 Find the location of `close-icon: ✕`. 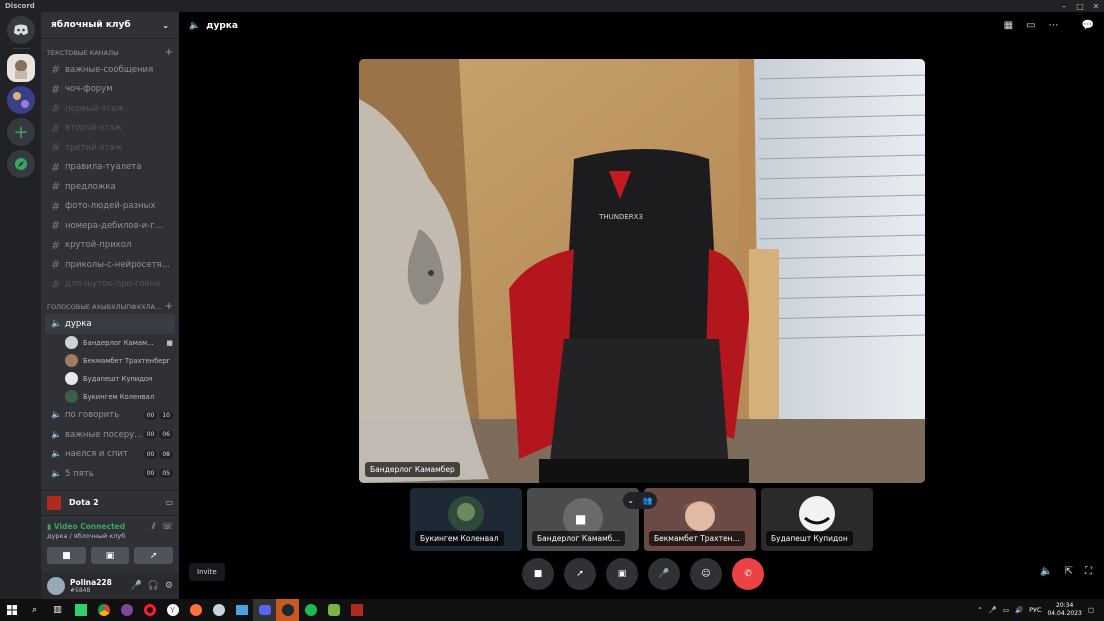

close-icon: ✕ is located at coordinates (1096, 6).